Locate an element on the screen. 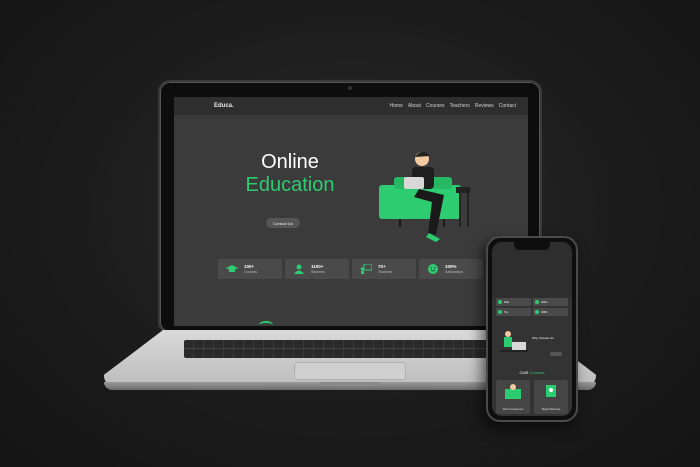 The image size is (700, 467). phone-hero is located at coordinates (532, 270).